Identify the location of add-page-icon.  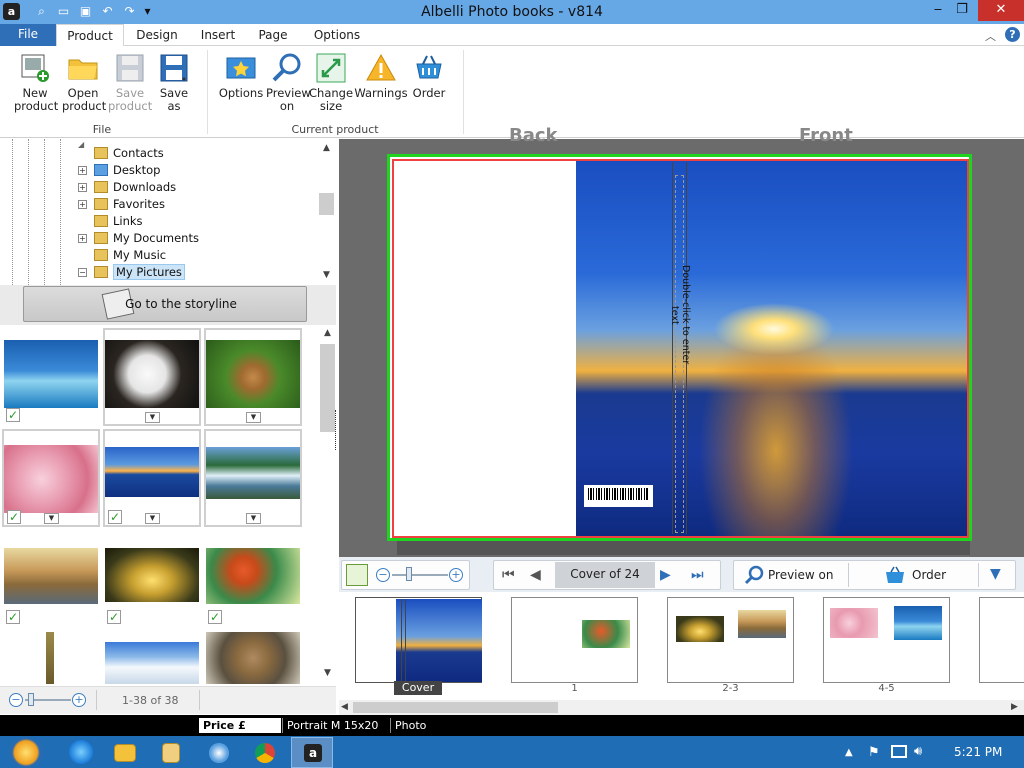
(357, 575).